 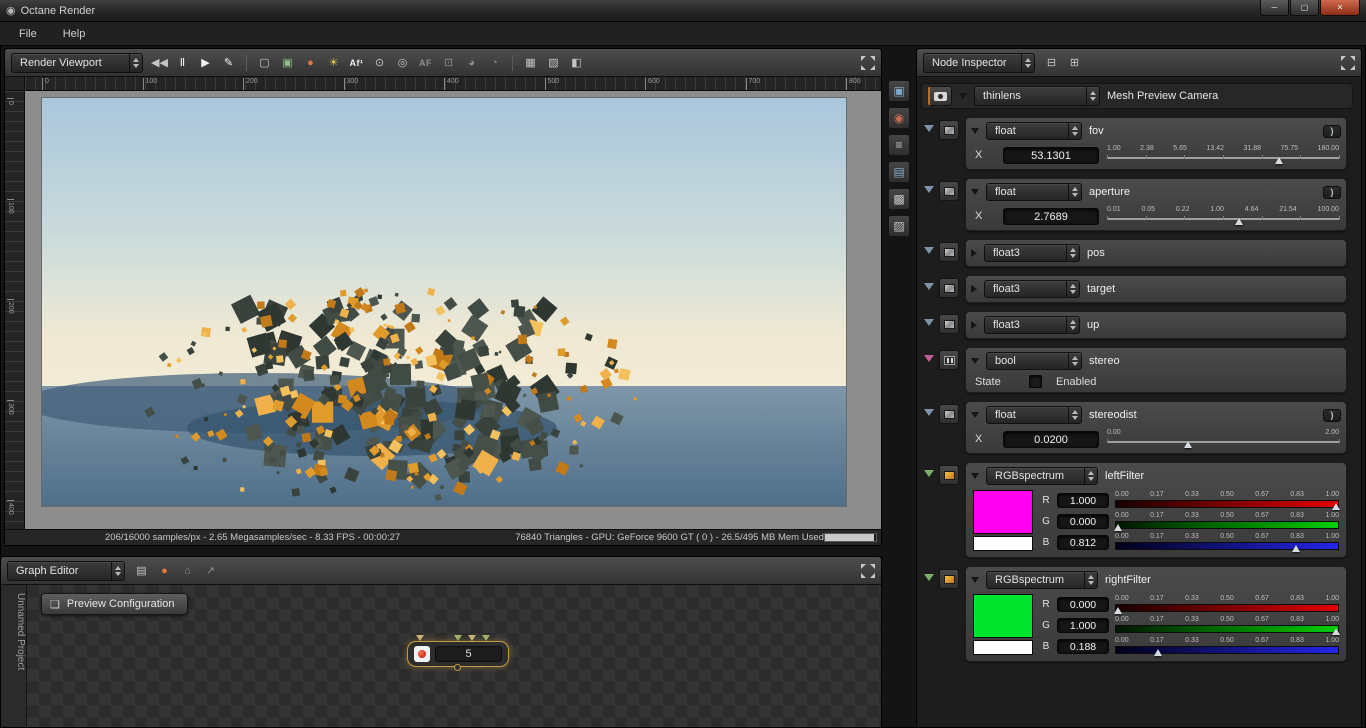 What do you see at coordinates (425, 63) in the screenshot?
I see `autofocus-icon: AF` at bounding box center [425, 63].